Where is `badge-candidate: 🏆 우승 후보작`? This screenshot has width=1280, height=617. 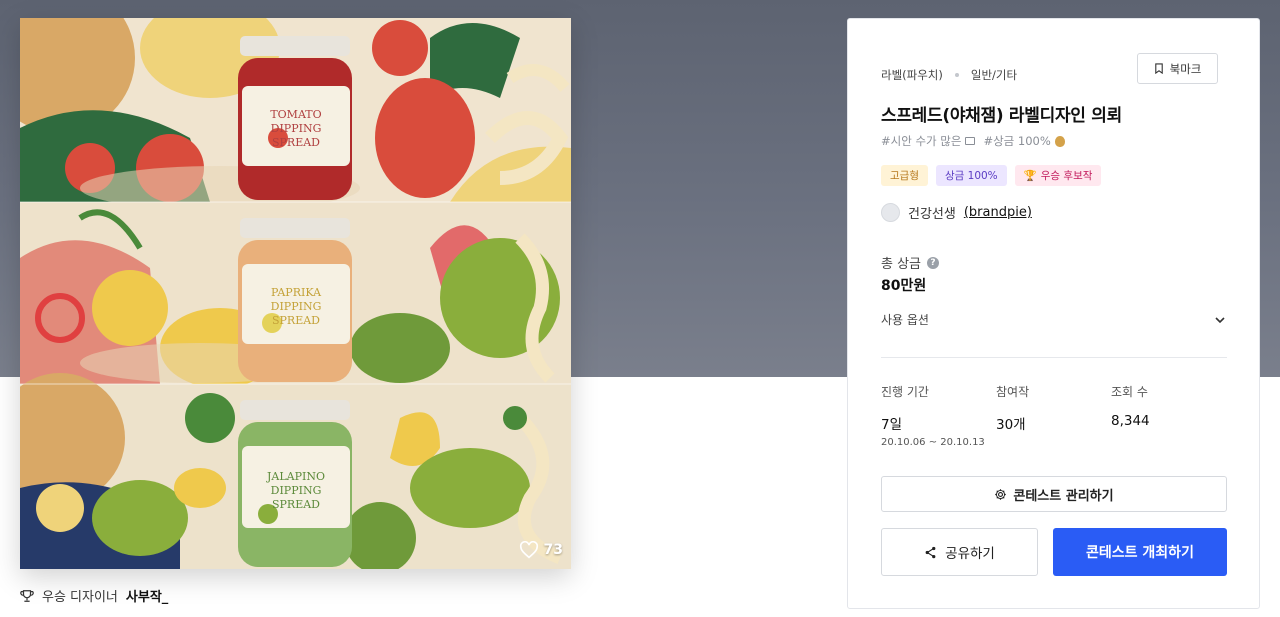 badge-candidate: 🏆 우승 후보작 is located at coordinates (1058, 175).